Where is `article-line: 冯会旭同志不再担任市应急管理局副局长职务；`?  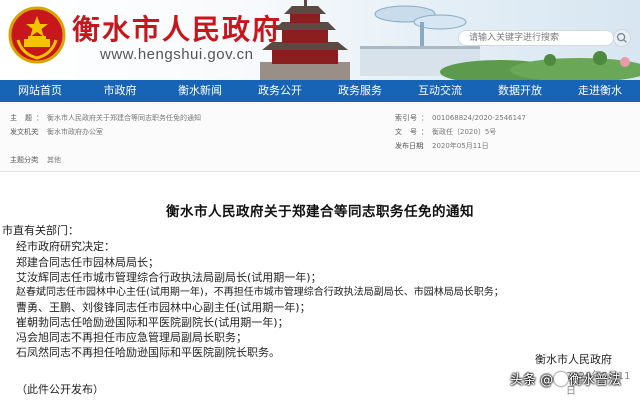
article-line: 冯会旭同志不再担任市应急管理局副局长职务； is located at coordinates (131, 337).